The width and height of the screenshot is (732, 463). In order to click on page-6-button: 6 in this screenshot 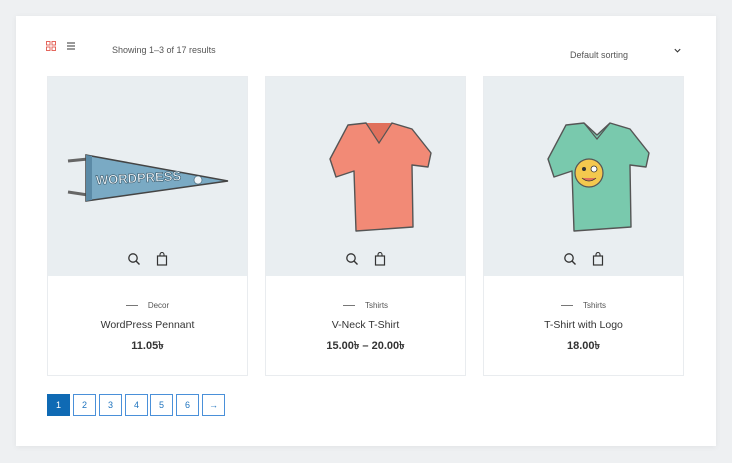, I will do `click(187, 405)`.